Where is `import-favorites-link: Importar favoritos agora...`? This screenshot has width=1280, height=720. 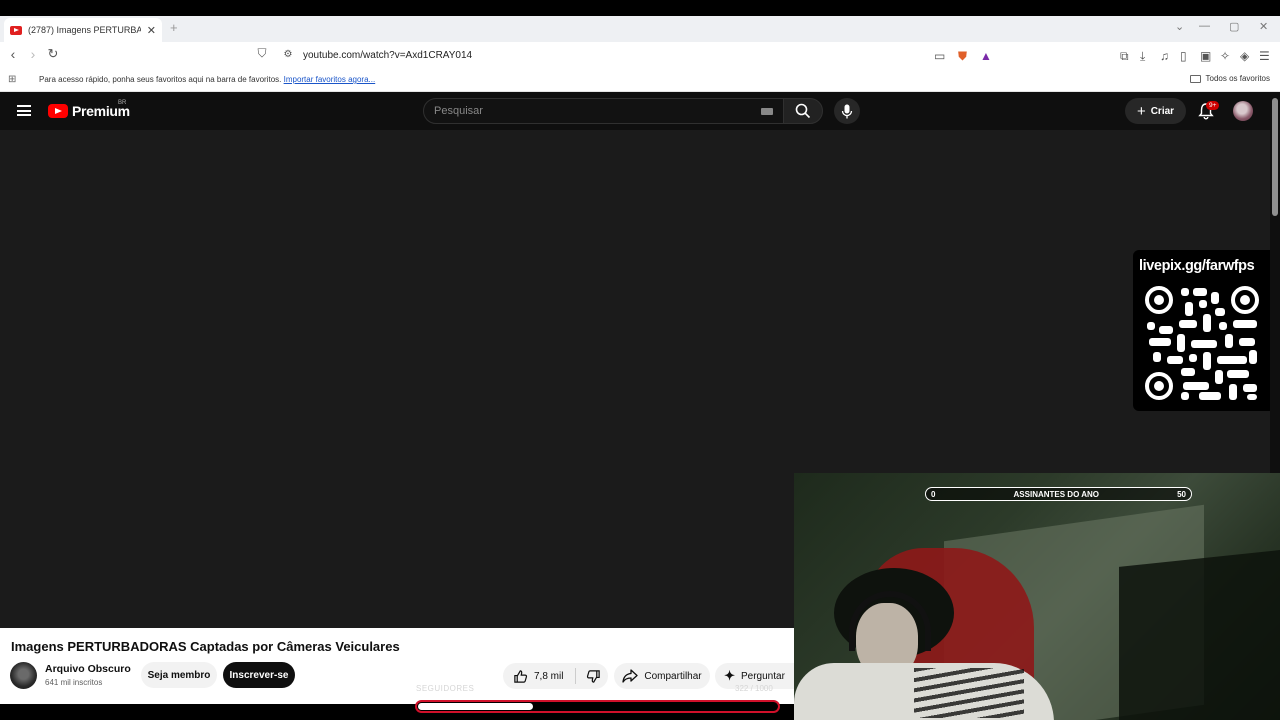 import-favorites-link: Importar favoritos agora... is located at coordinates (330, 79).